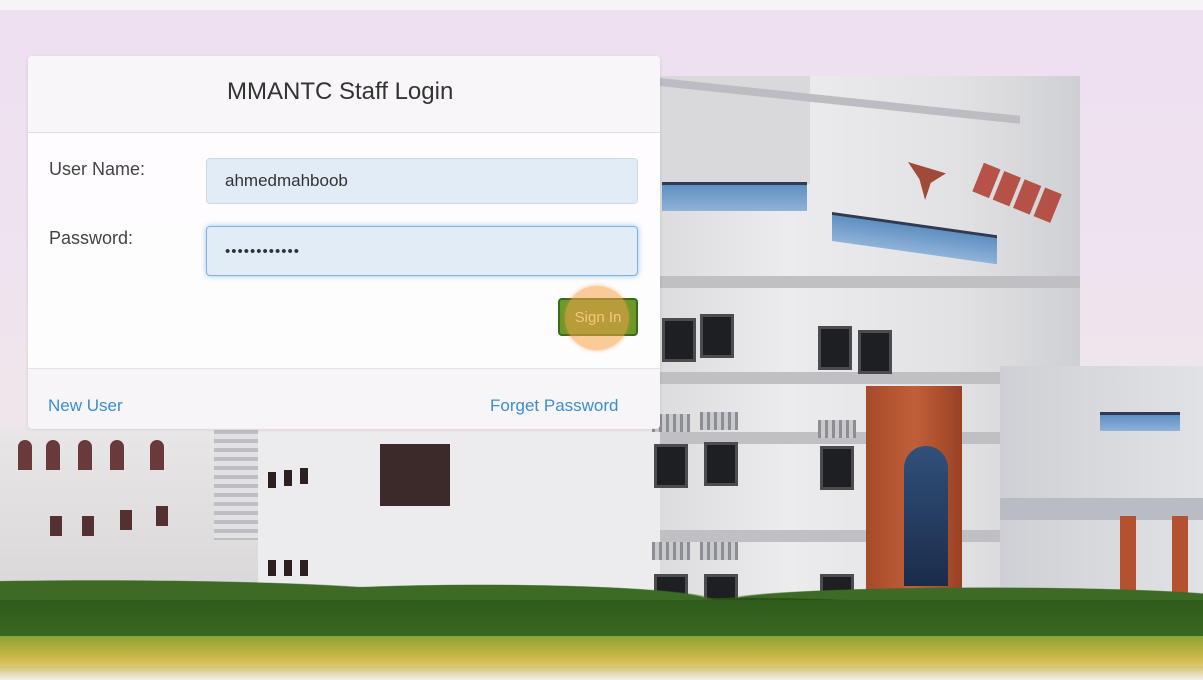  I want to click on middle-building-window, so click(415, 475).